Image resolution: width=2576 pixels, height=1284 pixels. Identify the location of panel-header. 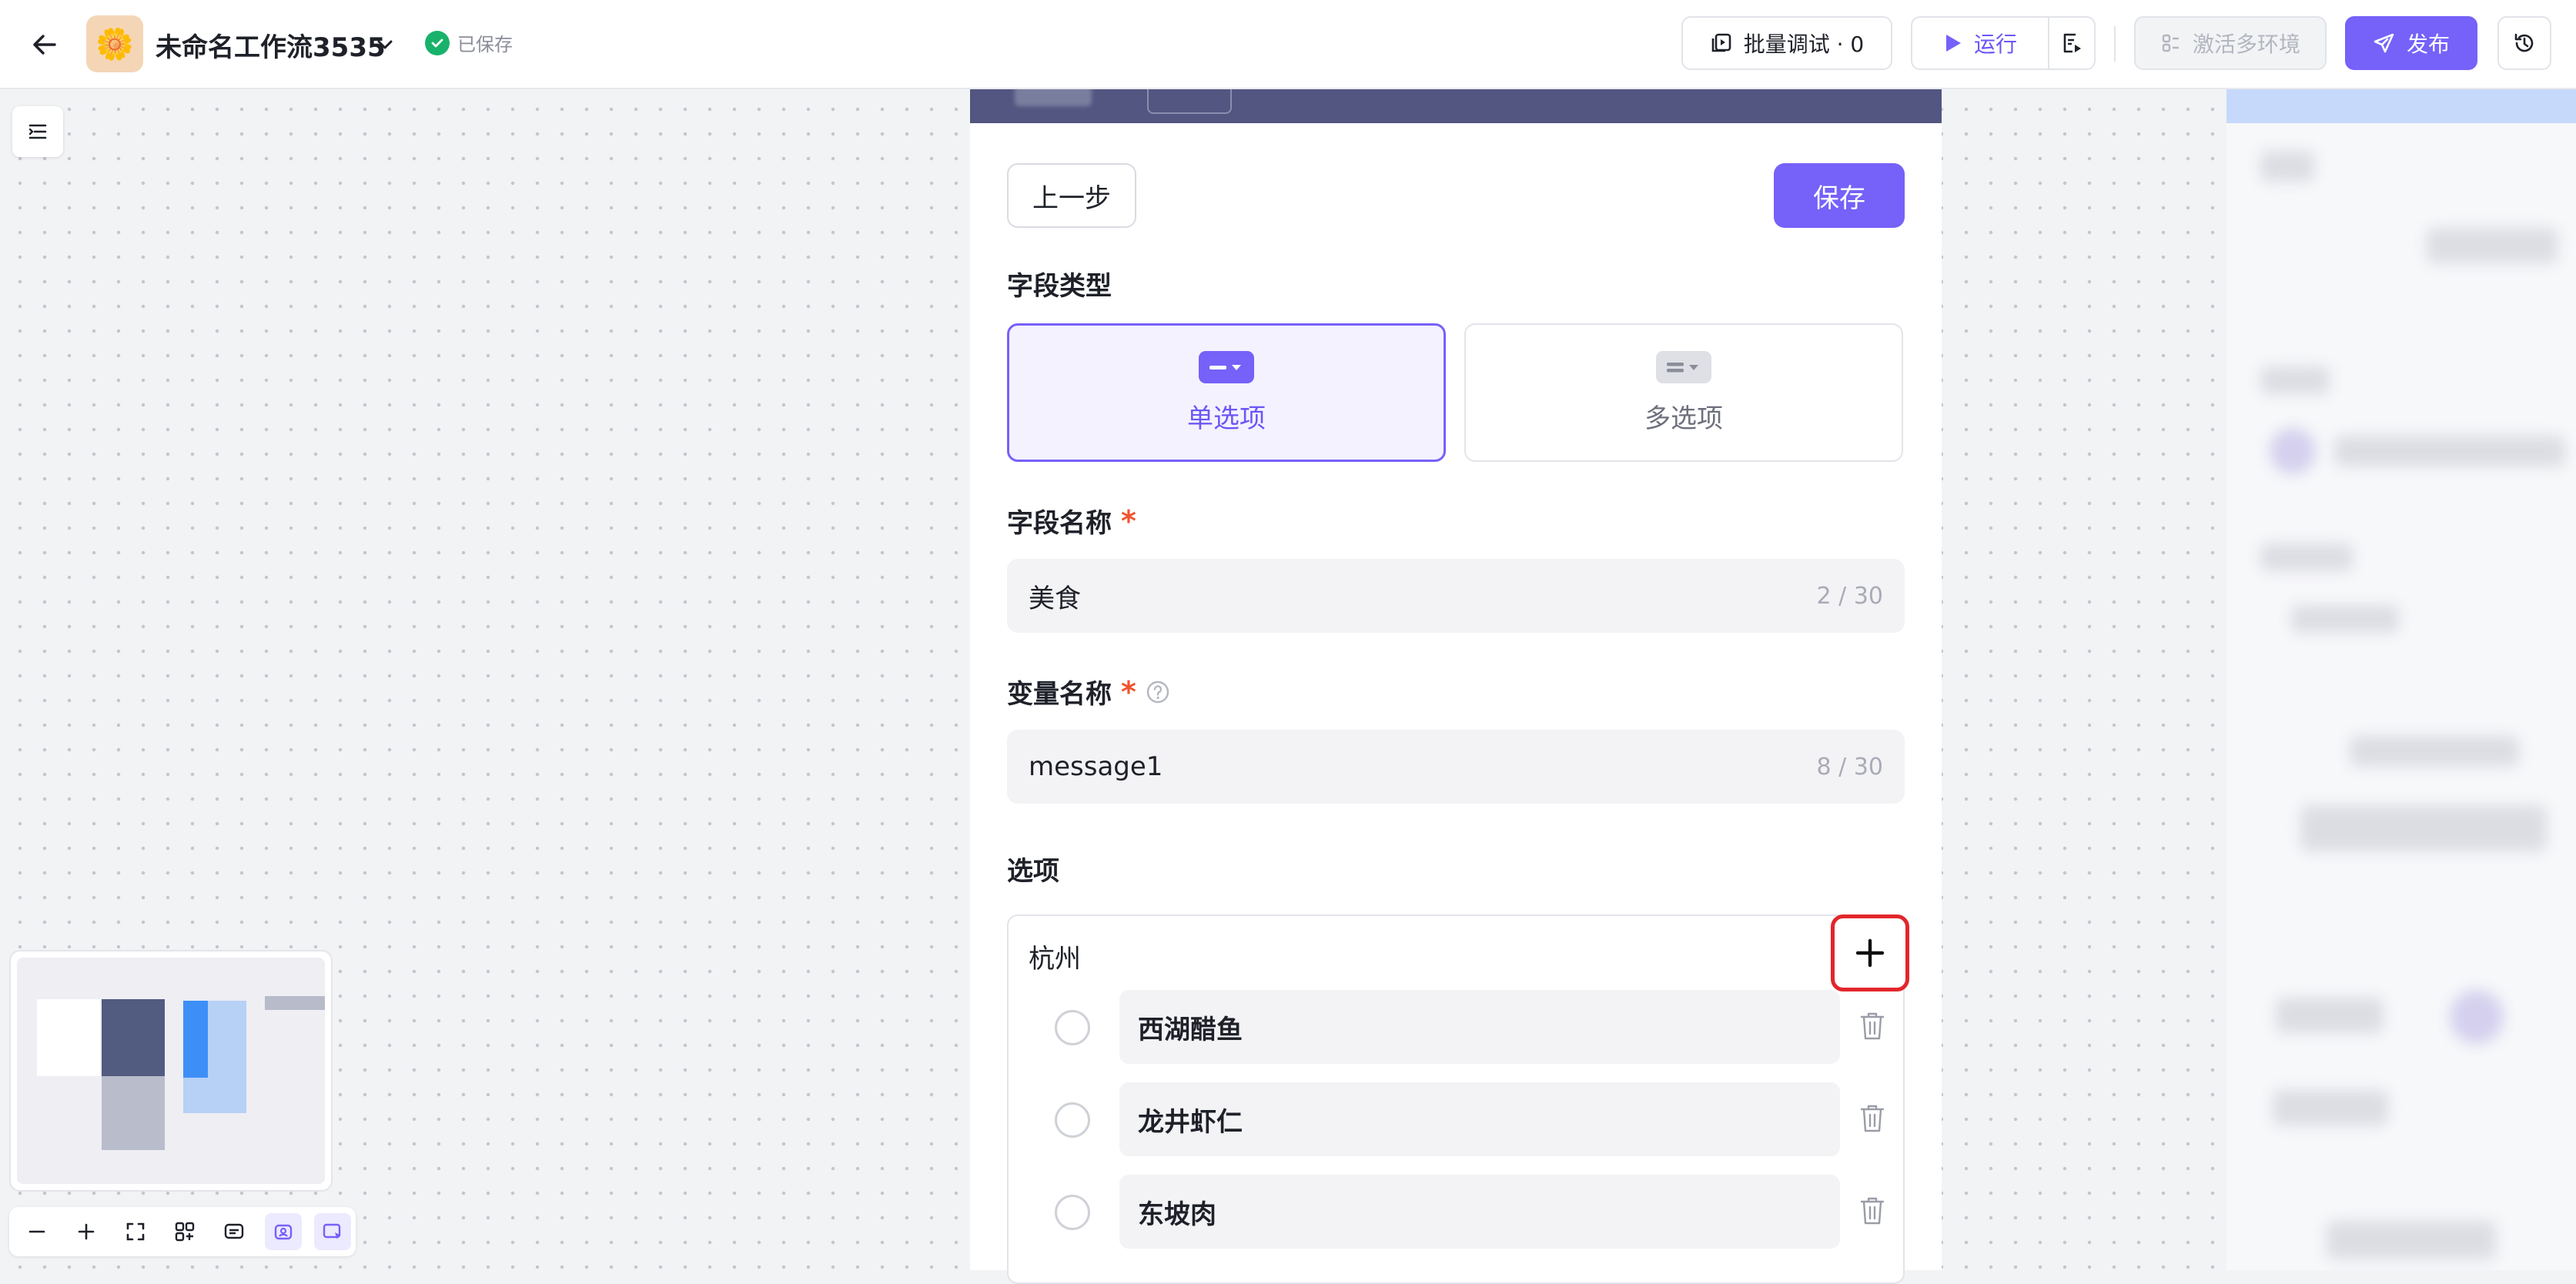
(2401, 106).